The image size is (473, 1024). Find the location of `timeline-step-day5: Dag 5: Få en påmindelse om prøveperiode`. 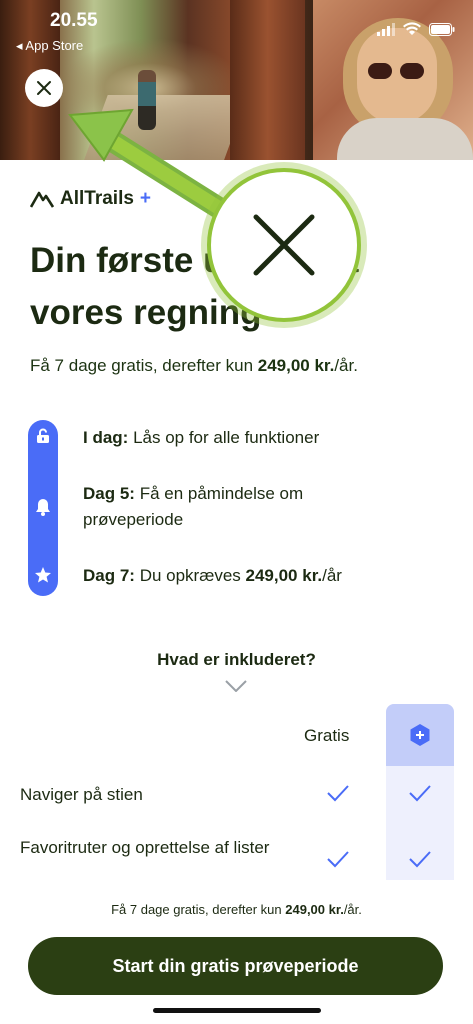

timeline-step-day5: Dag 5: Få en påmindelse om prøveperiode is located at coordinates (193, 506).